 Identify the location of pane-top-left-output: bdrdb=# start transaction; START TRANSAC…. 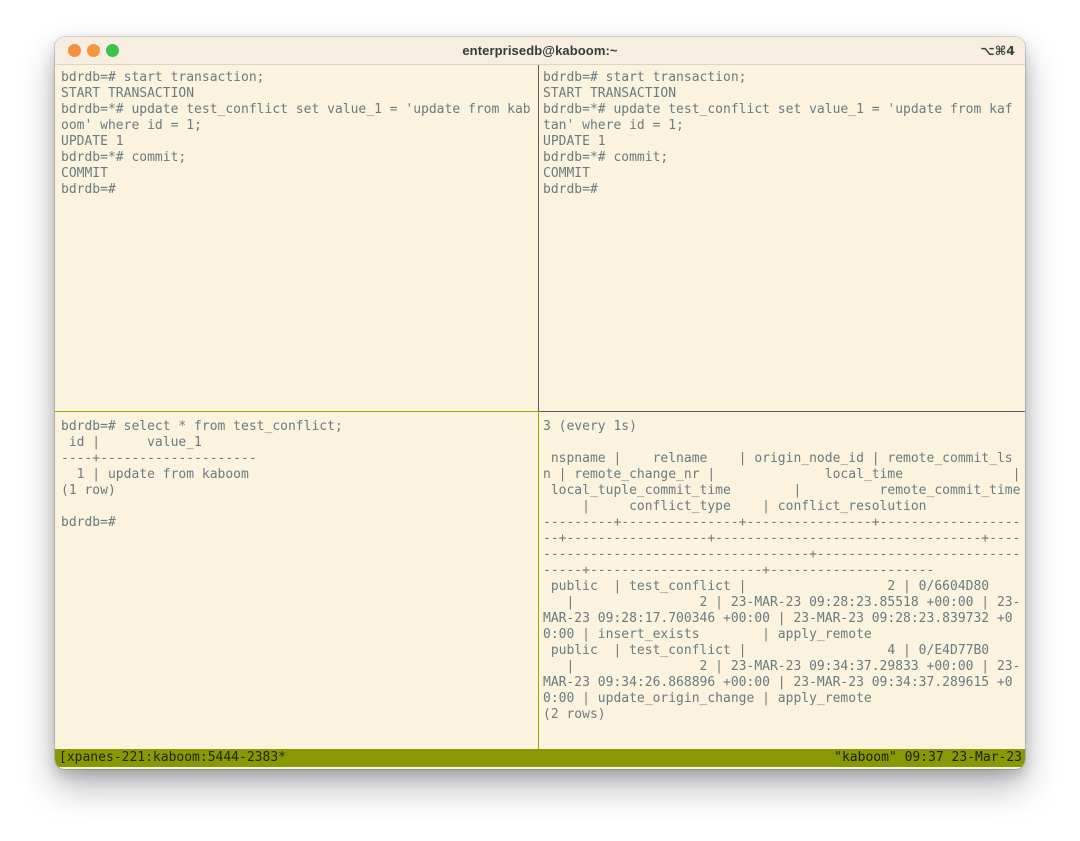
(296, 133).